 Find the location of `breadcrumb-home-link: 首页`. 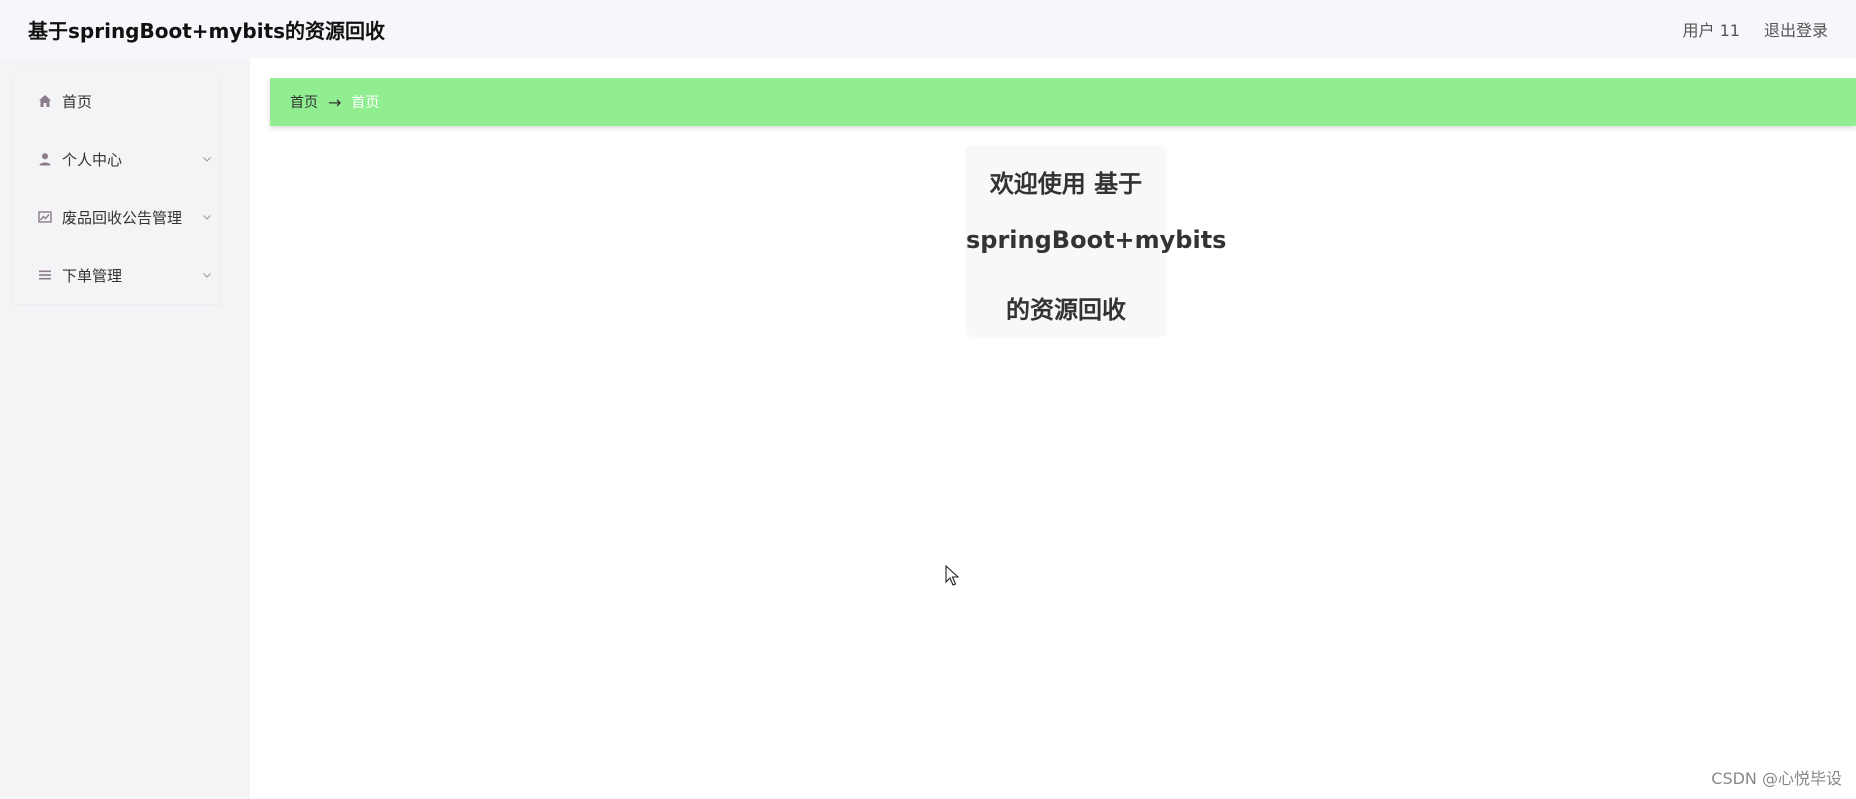

breadcrumb-home-link: 首页 is located at coordinates (304, 102).